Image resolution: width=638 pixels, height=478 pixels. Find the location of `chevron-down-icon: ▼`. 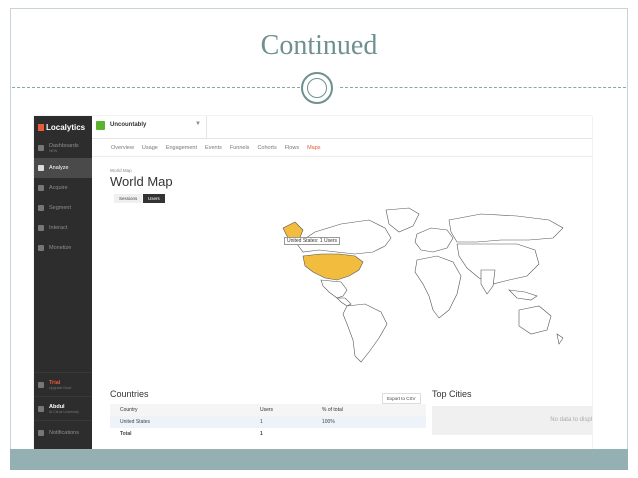

chevron-down-icon: ▼ is located at coordinates (198, 124).